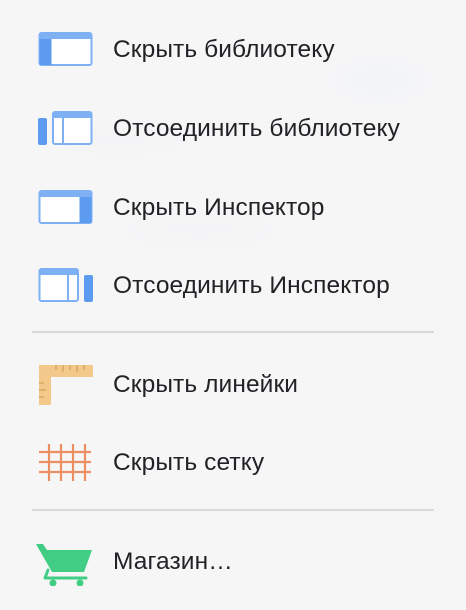  Describe the element at coordinates (224, 49) in the screenshot. I see `menu-item-label: Скрыть библиотеку` at that location.